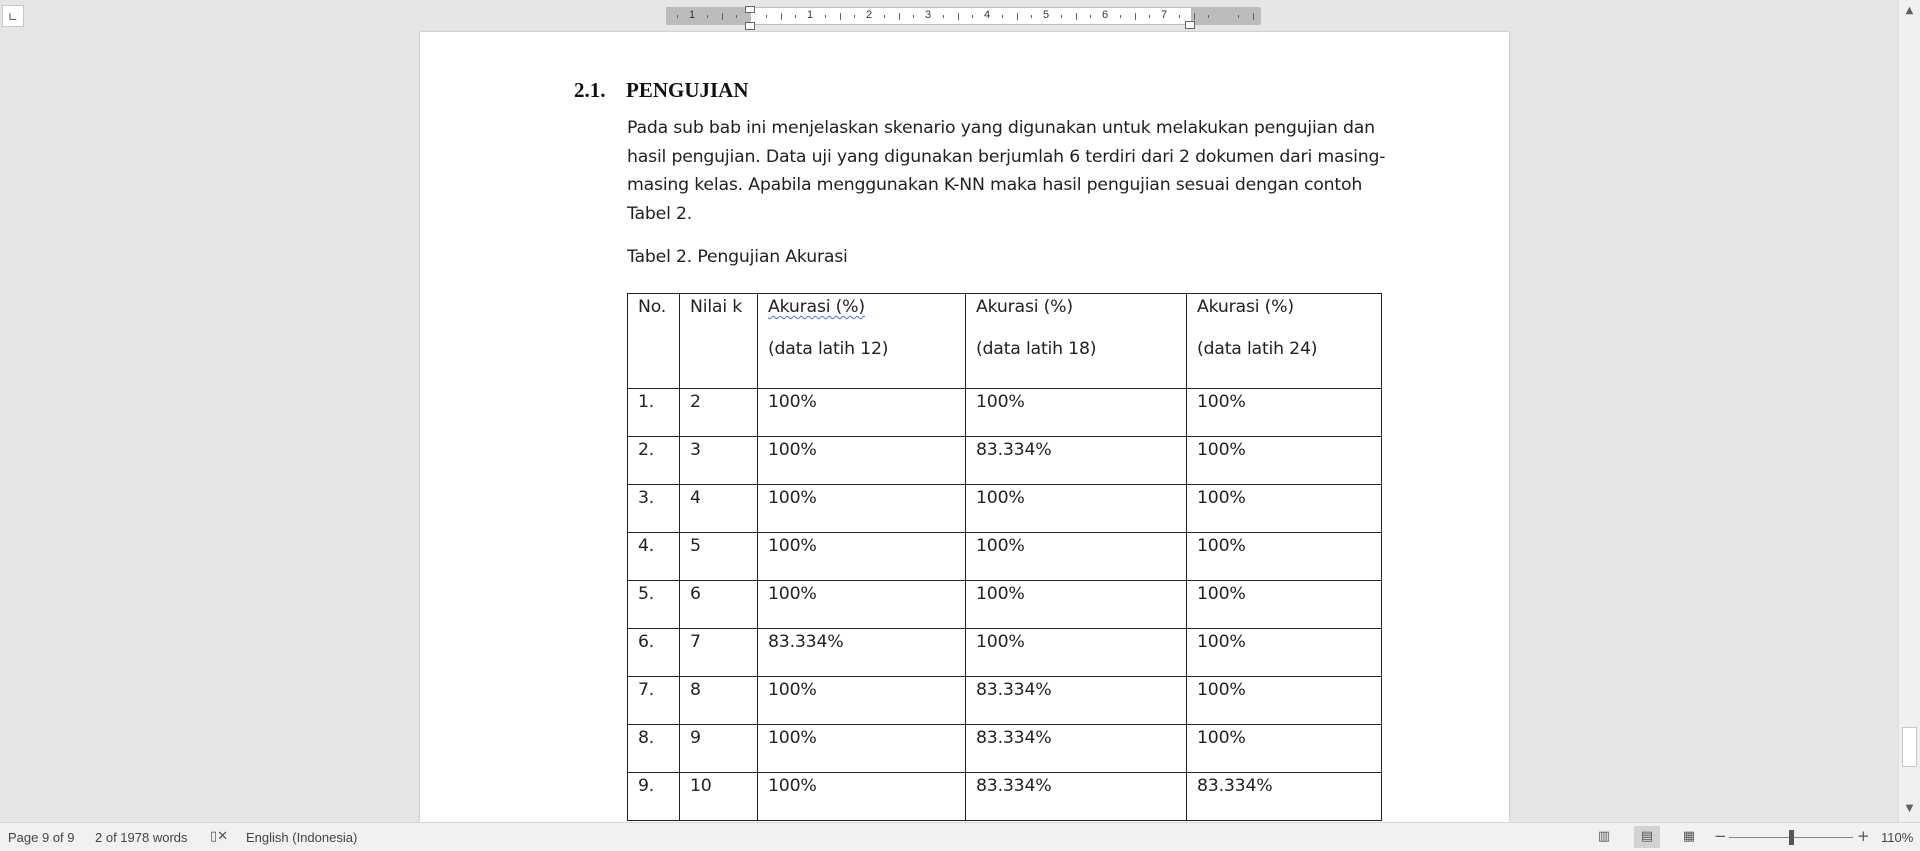 This screenshot has width=1920, height=851. What do you see at coordinates (1105, 15) in the screenshot?
I see `ruler-number: 6` at bounding box center [1105, 15].